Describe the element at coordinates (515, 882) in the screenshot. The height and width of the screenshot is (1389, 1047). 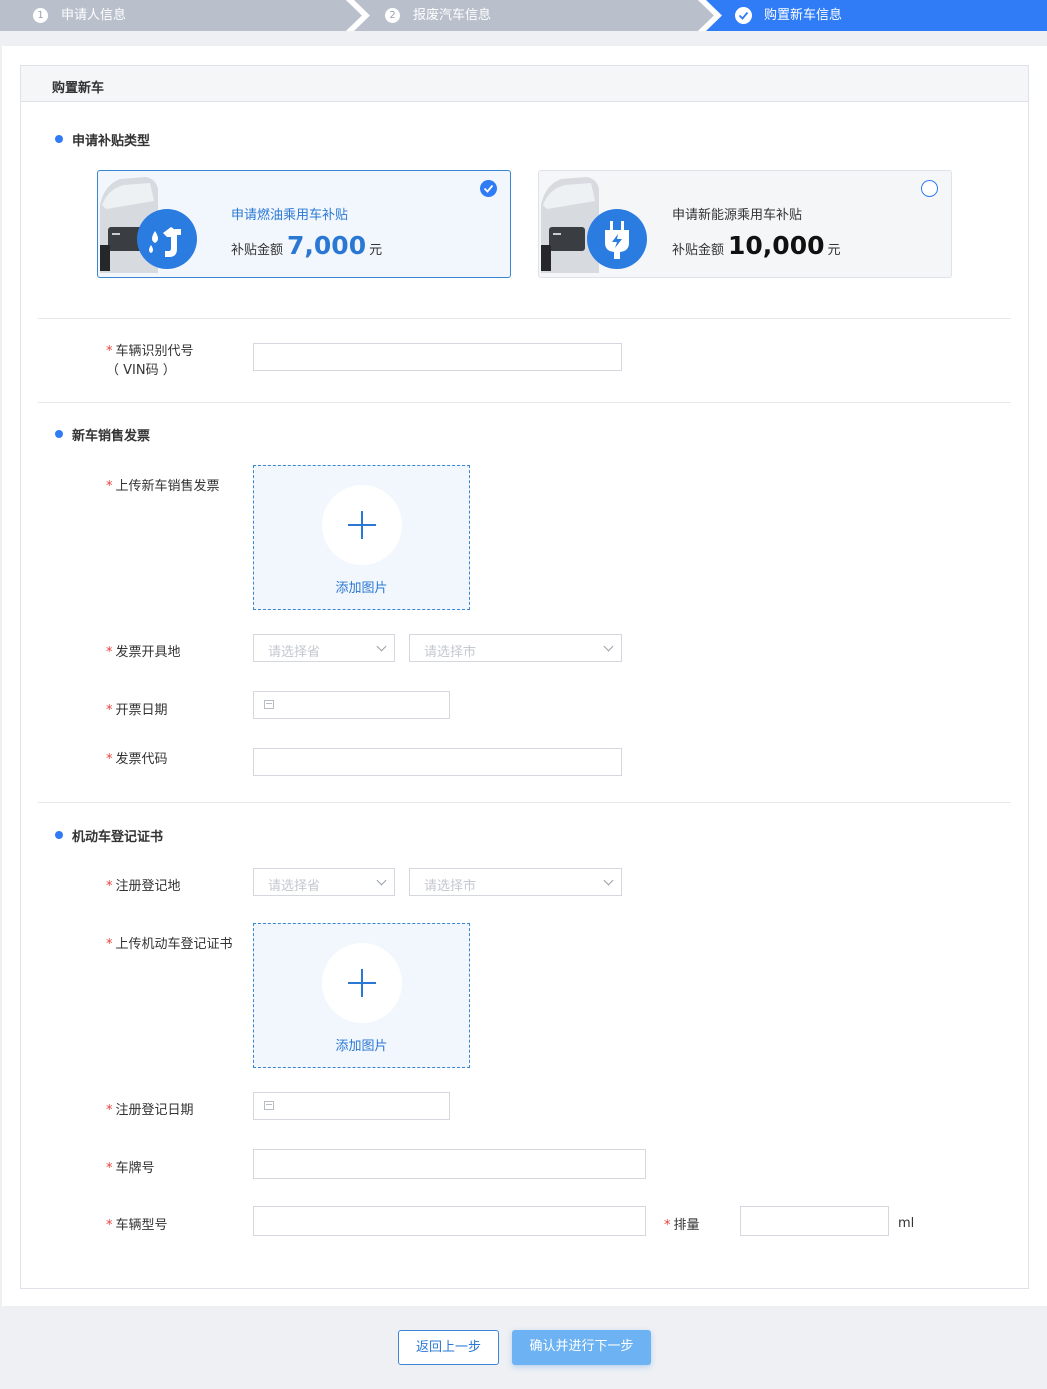
I see `registration-city-select: 请选择市` at that location.